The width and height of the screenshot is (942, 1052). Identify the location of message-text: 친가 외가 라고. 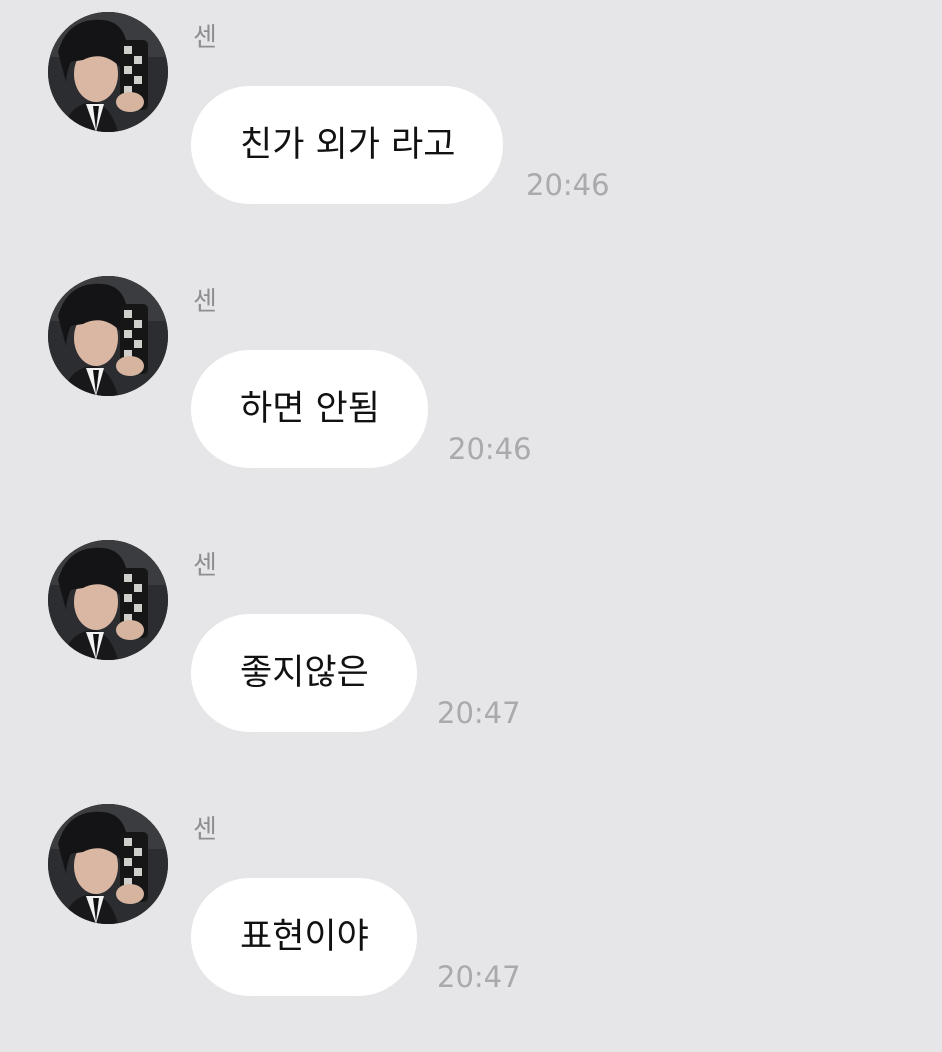
(348, 145).